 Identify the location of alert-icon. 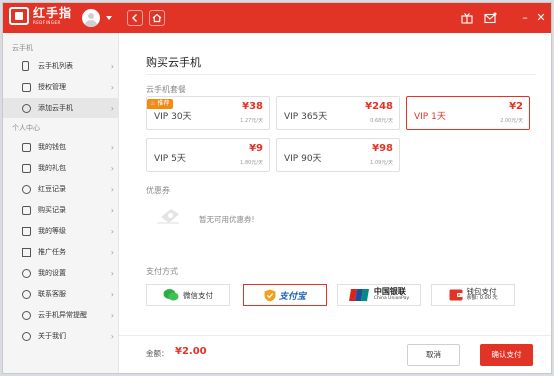
(26, 315).